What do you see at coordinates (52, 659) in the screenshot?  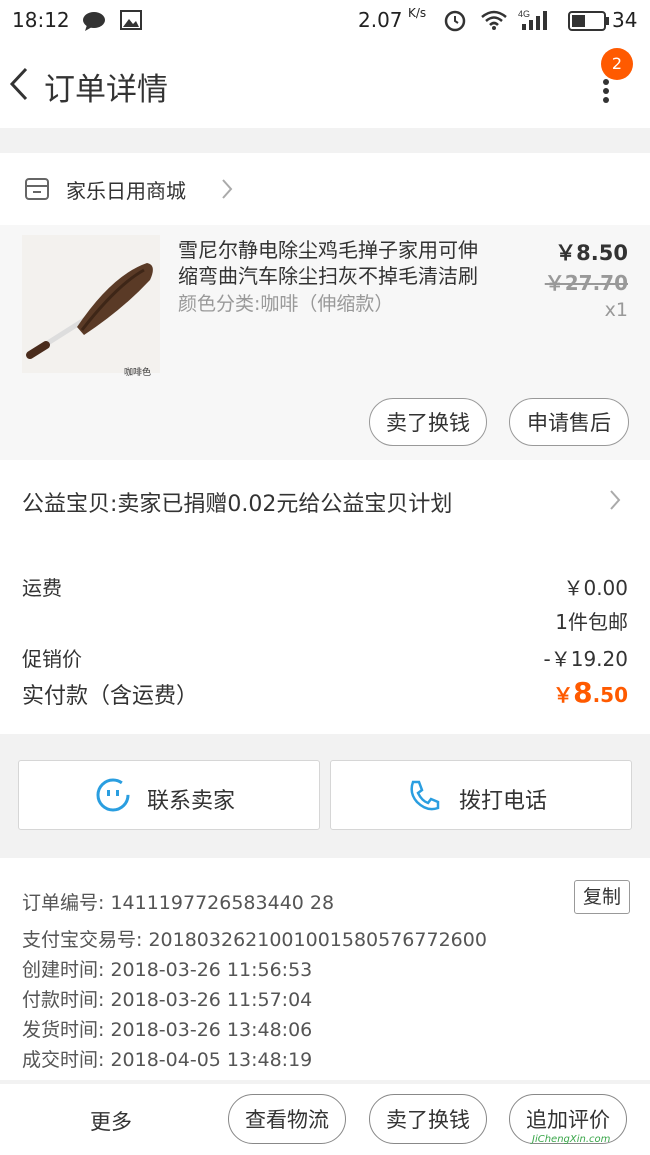 I see `promo-label: 促销价` at bounding box center [52, 659].